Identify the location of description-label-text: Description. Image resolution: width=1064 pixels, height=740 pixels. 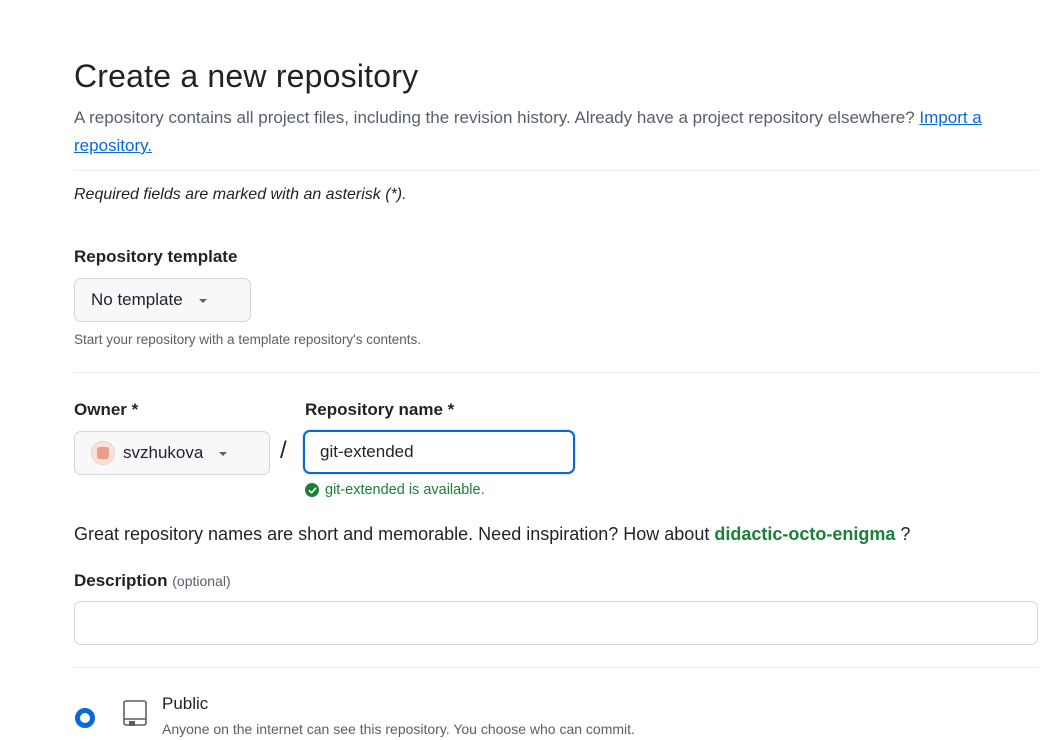
(121, 580).